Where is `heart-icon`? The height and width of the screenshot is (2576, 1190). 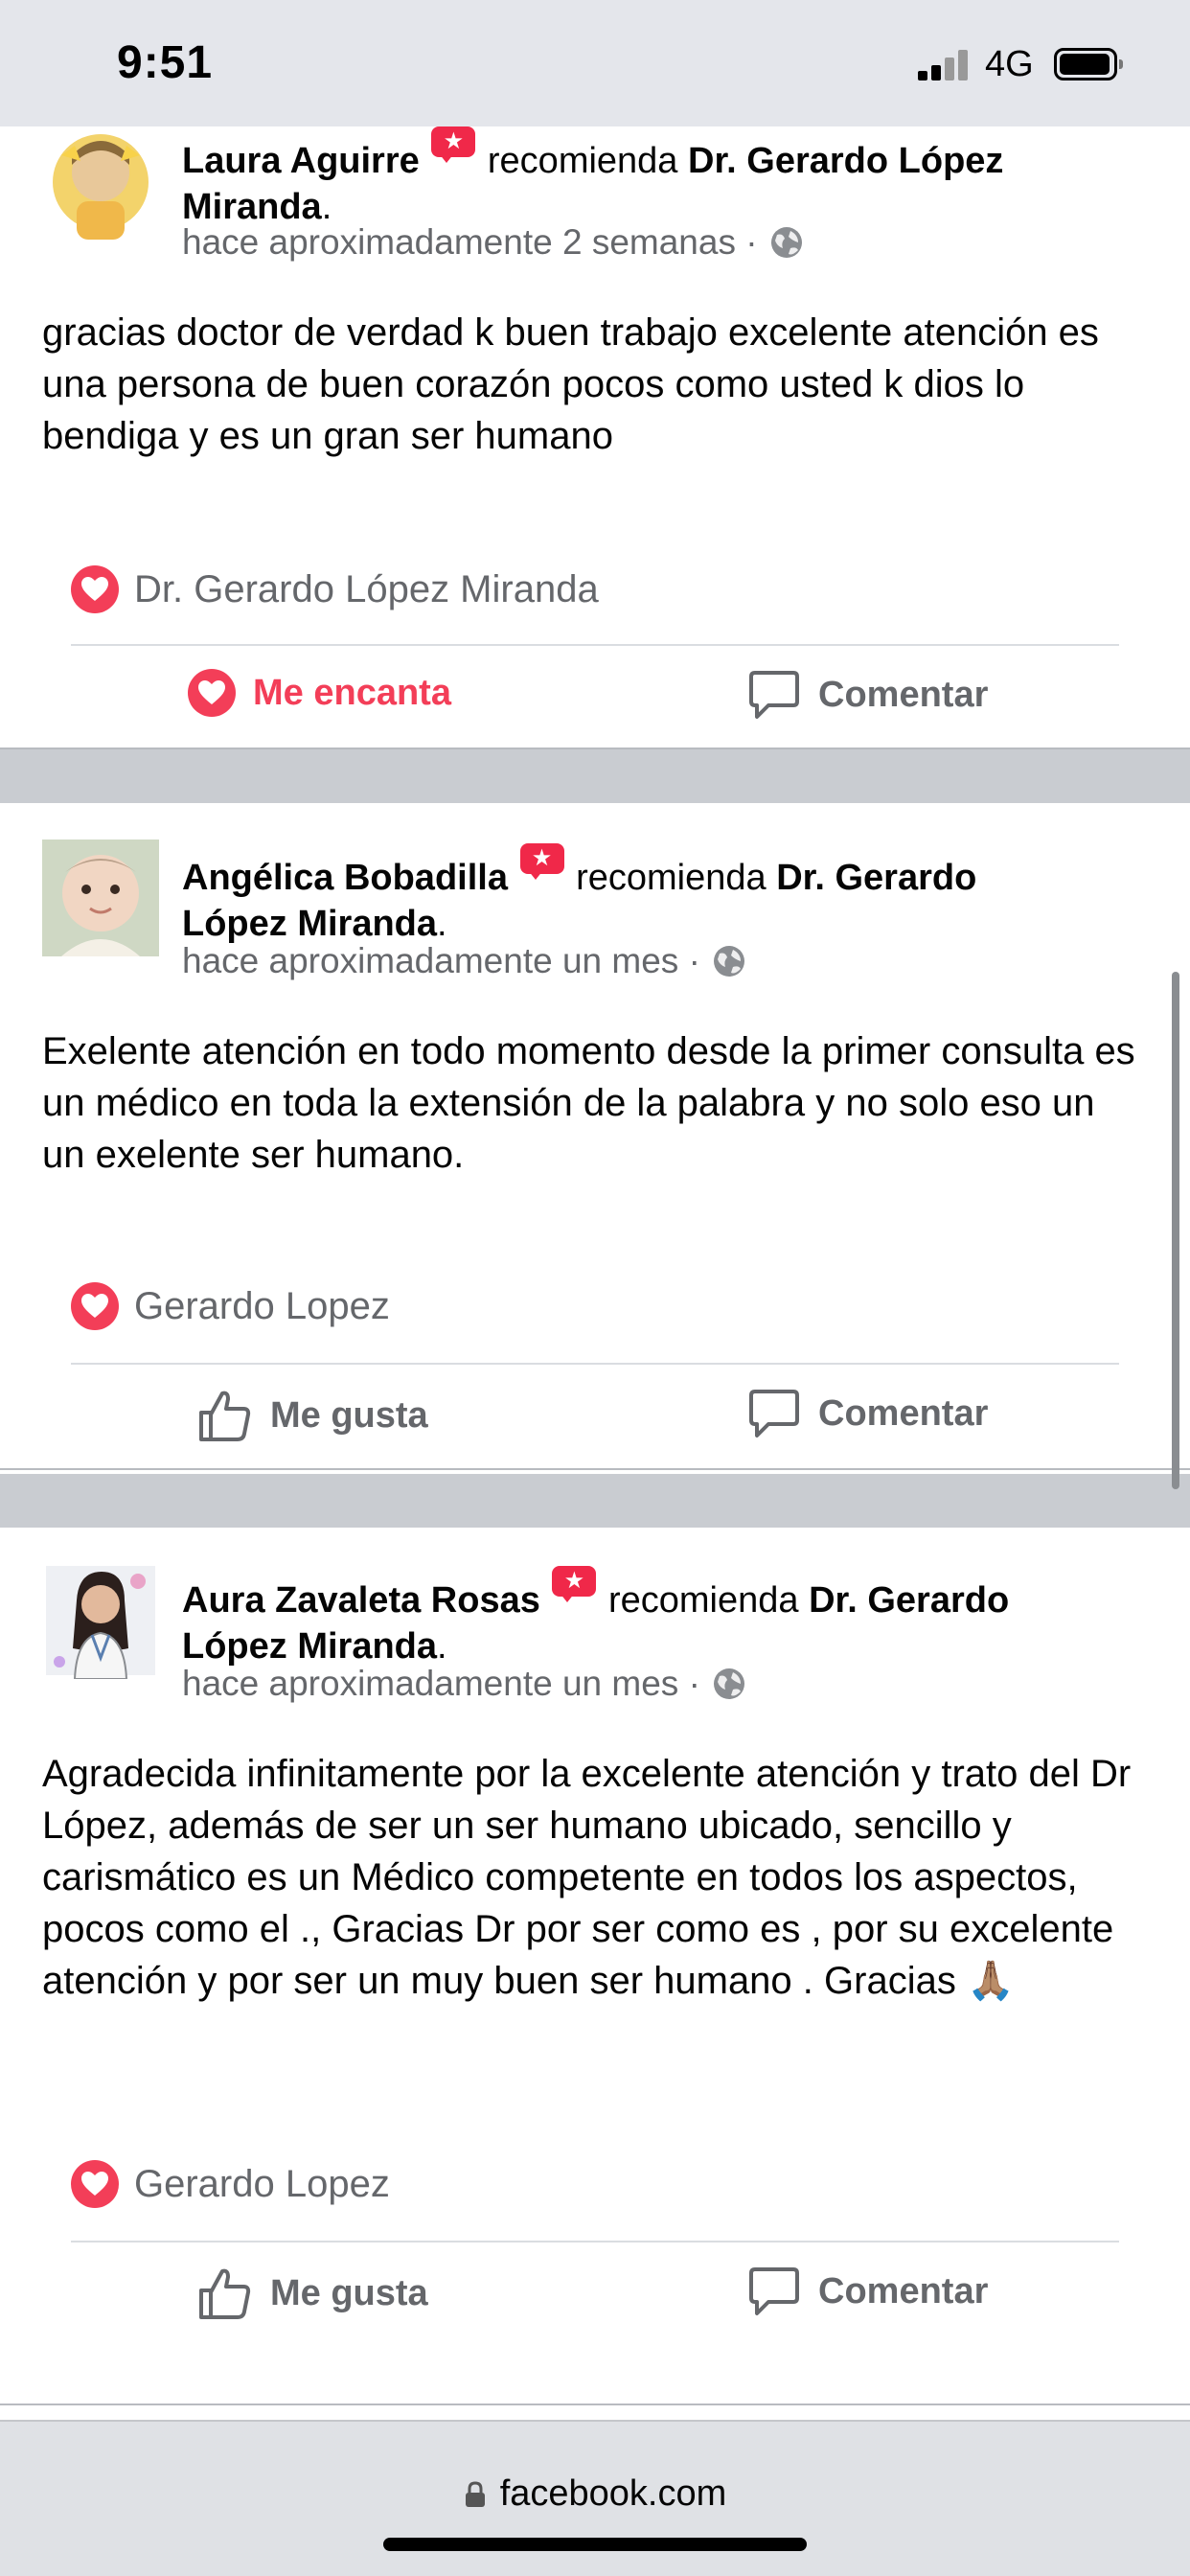 heart-icon is located at coordinates (212, 693).